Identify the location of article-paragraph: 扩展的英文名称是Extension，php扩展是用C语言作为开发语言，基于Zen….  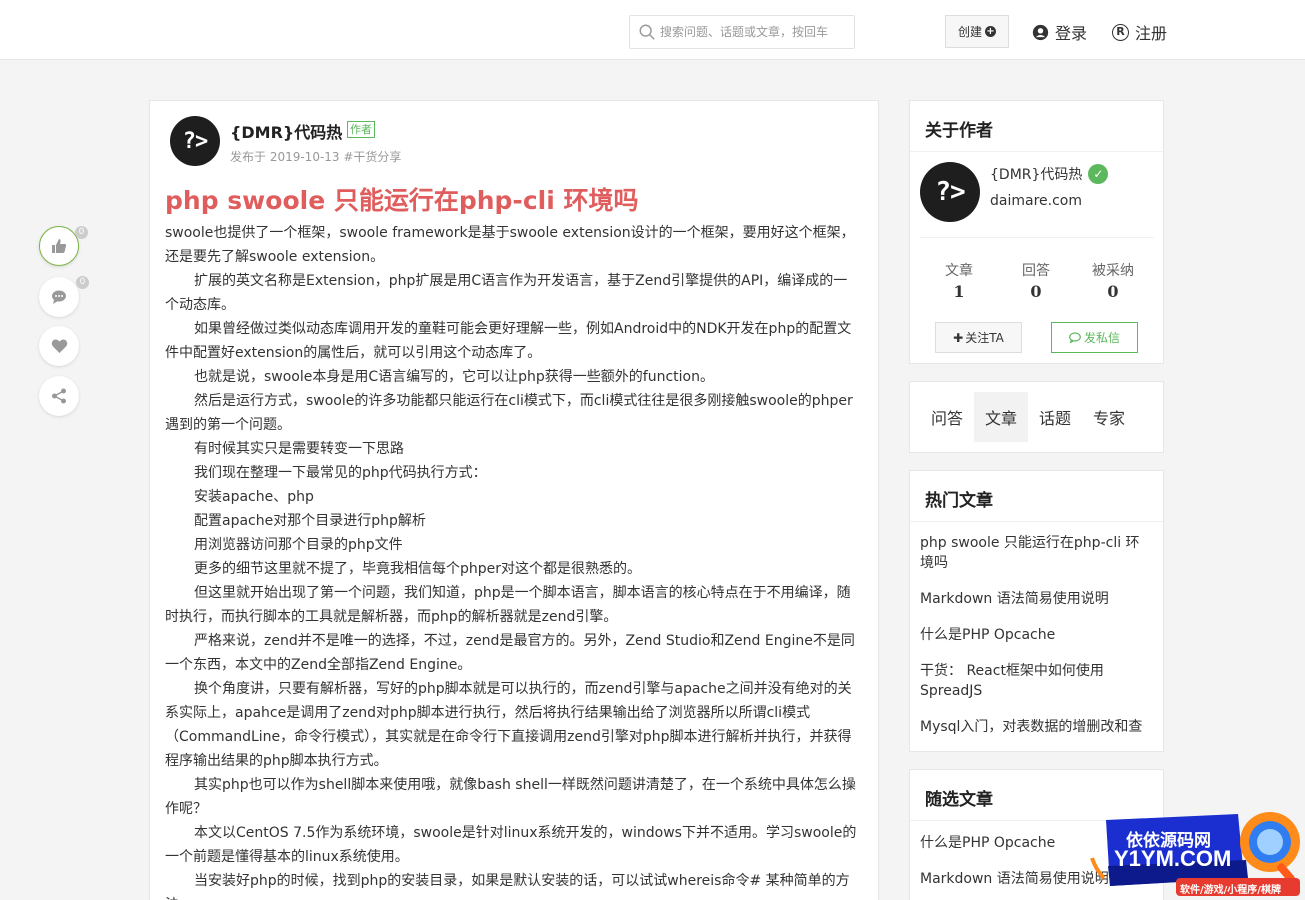
(506, 293).